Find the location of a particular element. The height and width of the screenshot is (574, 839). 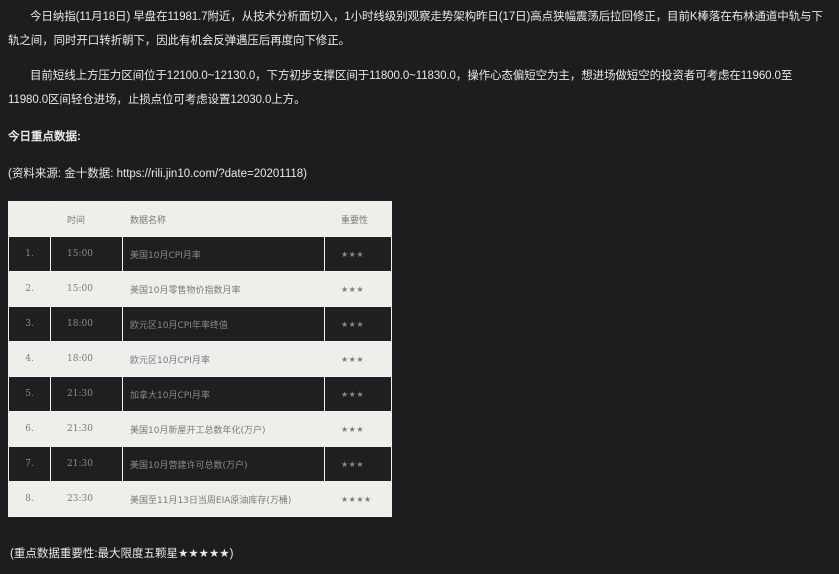

row-index: 3. is located at coordinates (29, 324).